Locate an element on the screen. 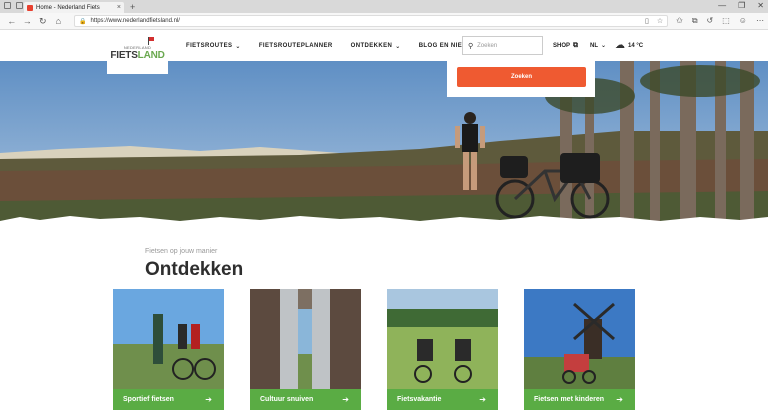 The image size is (768, 416). nav-label: FIETSROUTEPLANNER is located at coordinates (295, 46).